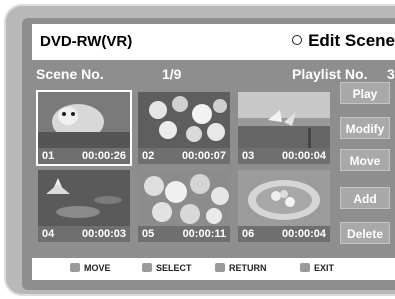 This screenshot has height=299, width=395. What do you see at coordinates (48, 156) in the screenshot?
I see `scene-number: 01` at bounding box center [48, 156].